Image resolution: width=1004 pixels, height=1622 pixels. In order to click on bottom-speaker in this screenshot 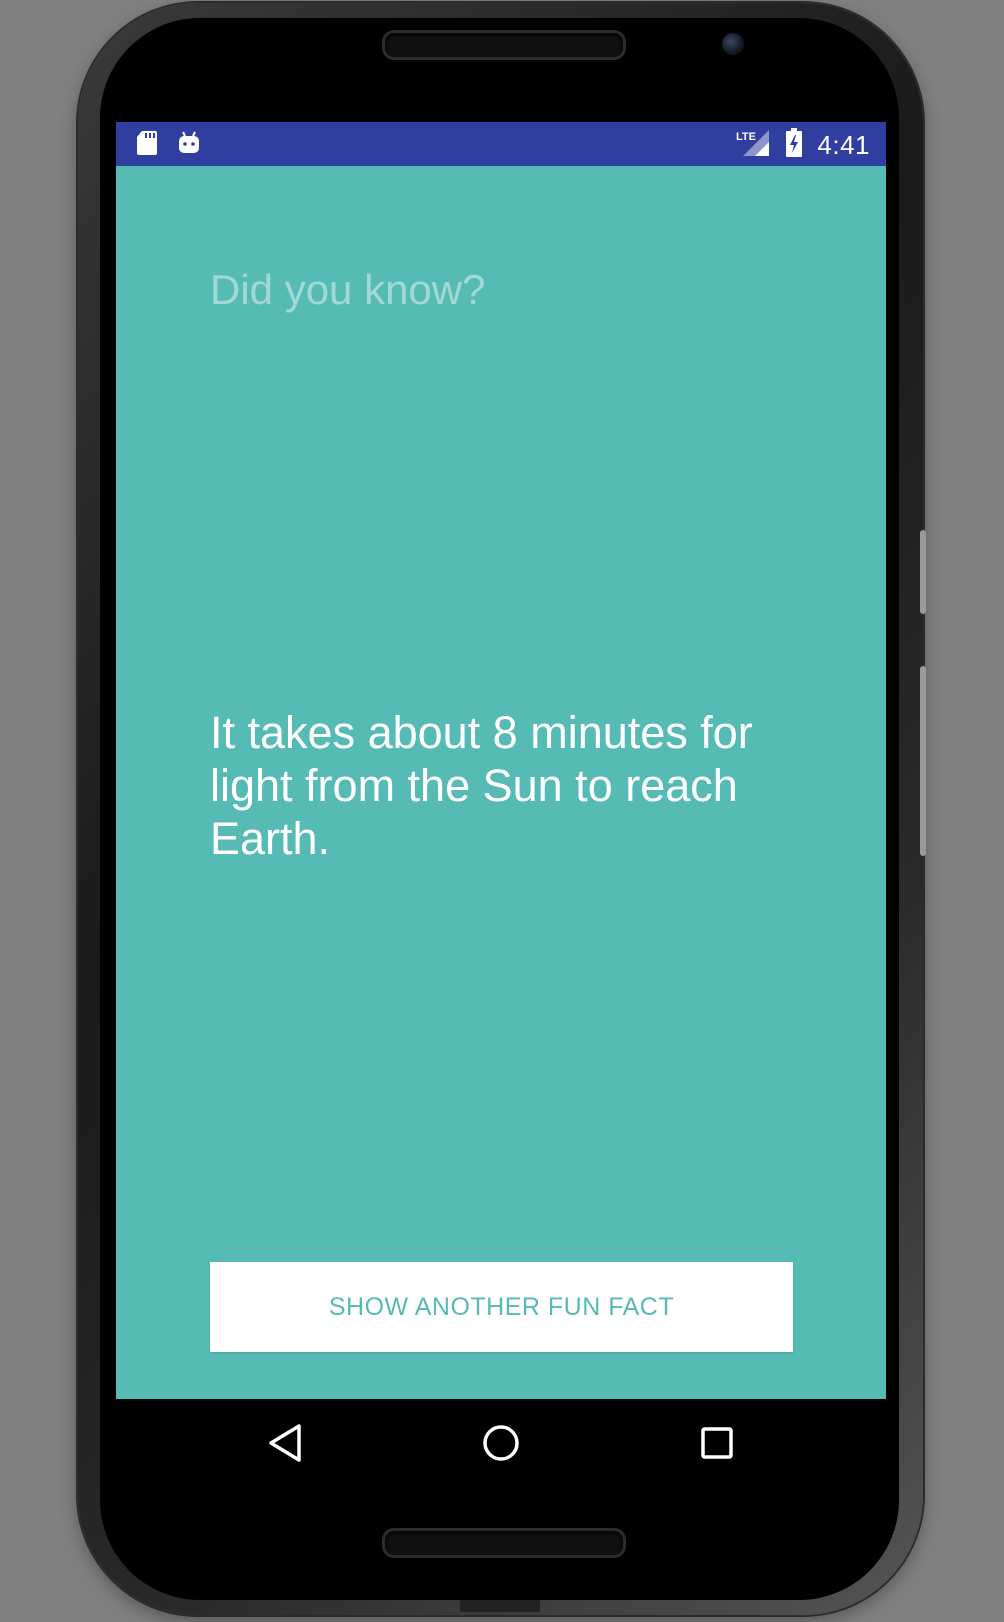, I will do `click(504, 1543)`.